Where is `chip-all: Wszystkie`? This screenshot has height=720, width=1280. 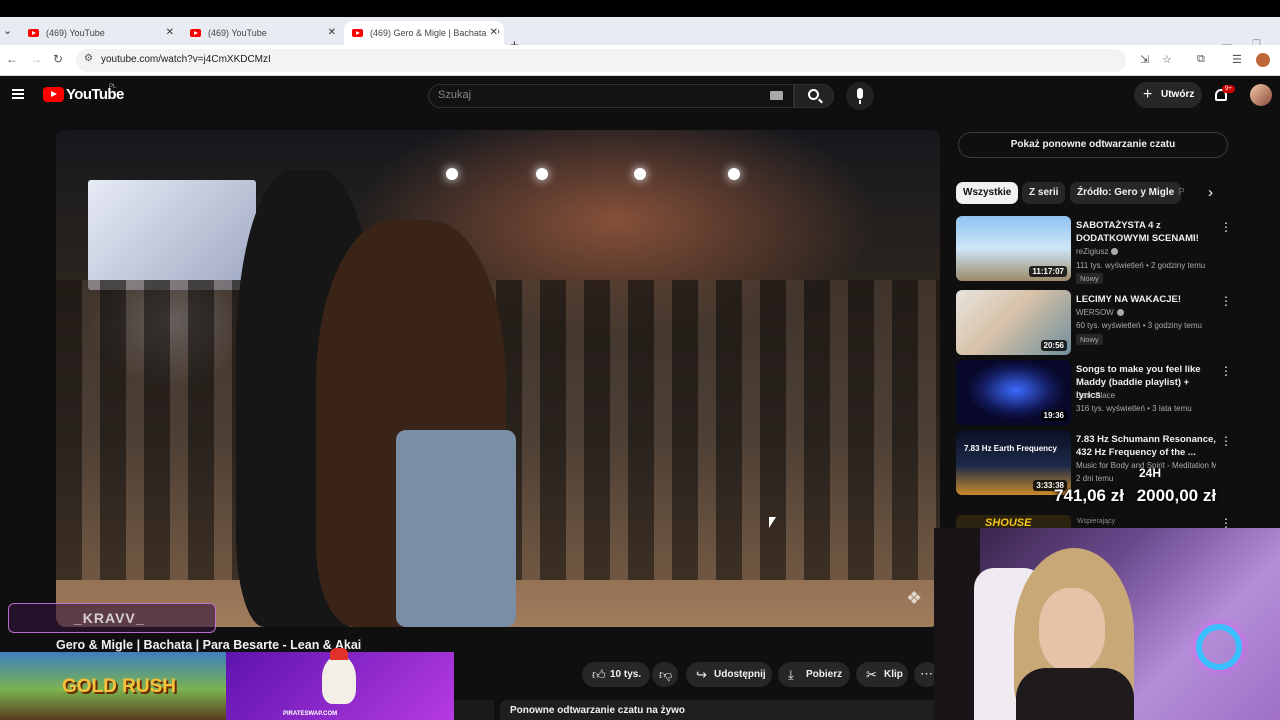
chip-all: Wszystkie is located at coordinates (987, 193).